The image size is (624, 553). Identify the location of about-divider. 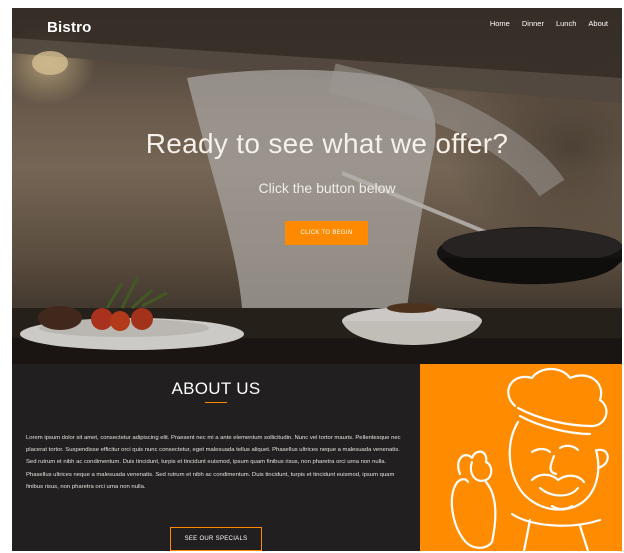
(216, 402).